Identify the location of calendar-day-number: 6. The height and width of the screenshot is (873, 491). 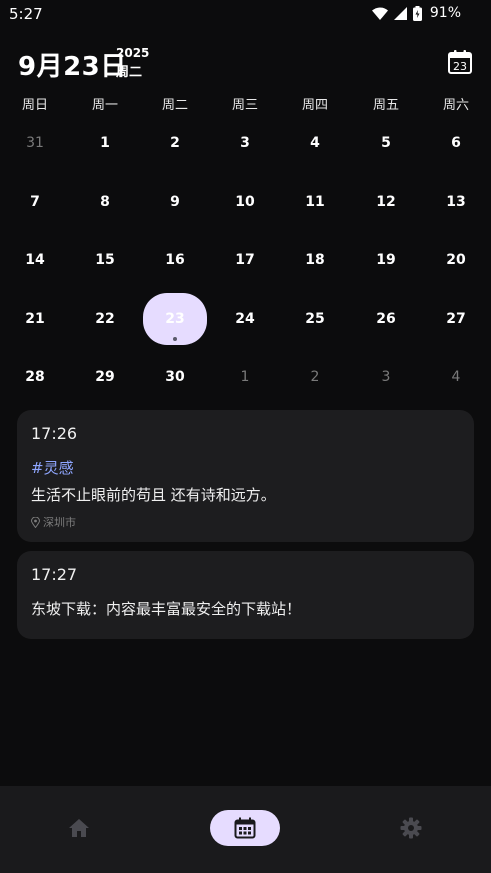
(456, 143).